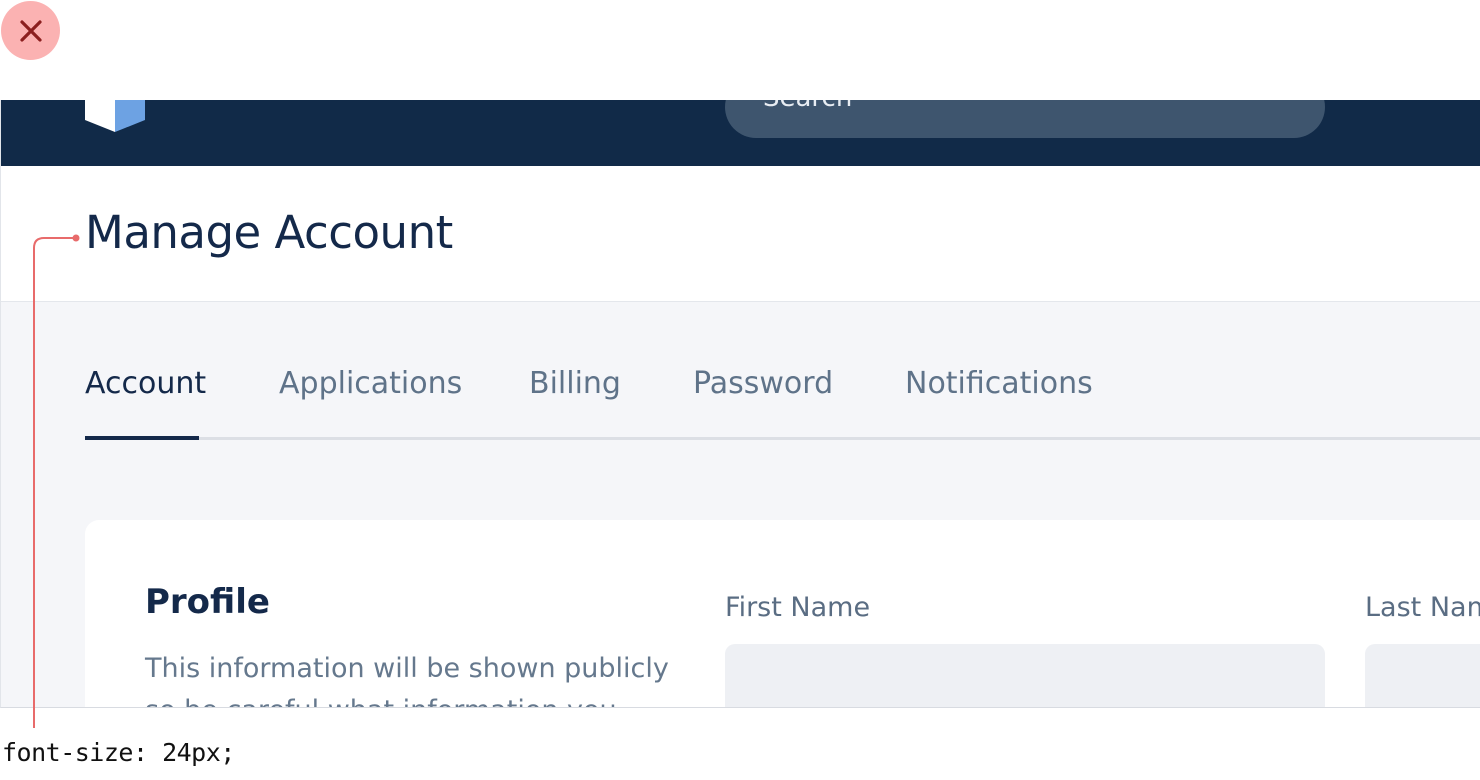  I want to click on shield-logo-icon, so click(115, 116).